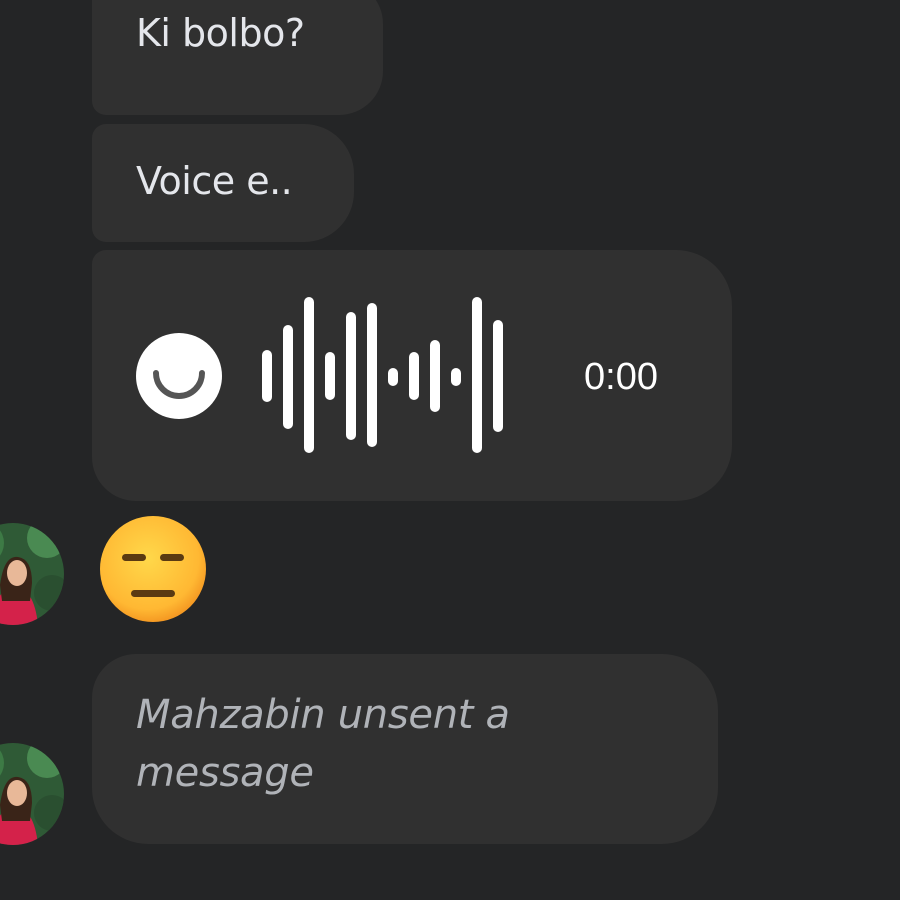  I want to click on unsent-message-bubble: Mahzabin unsent a message, so click(405, 749).